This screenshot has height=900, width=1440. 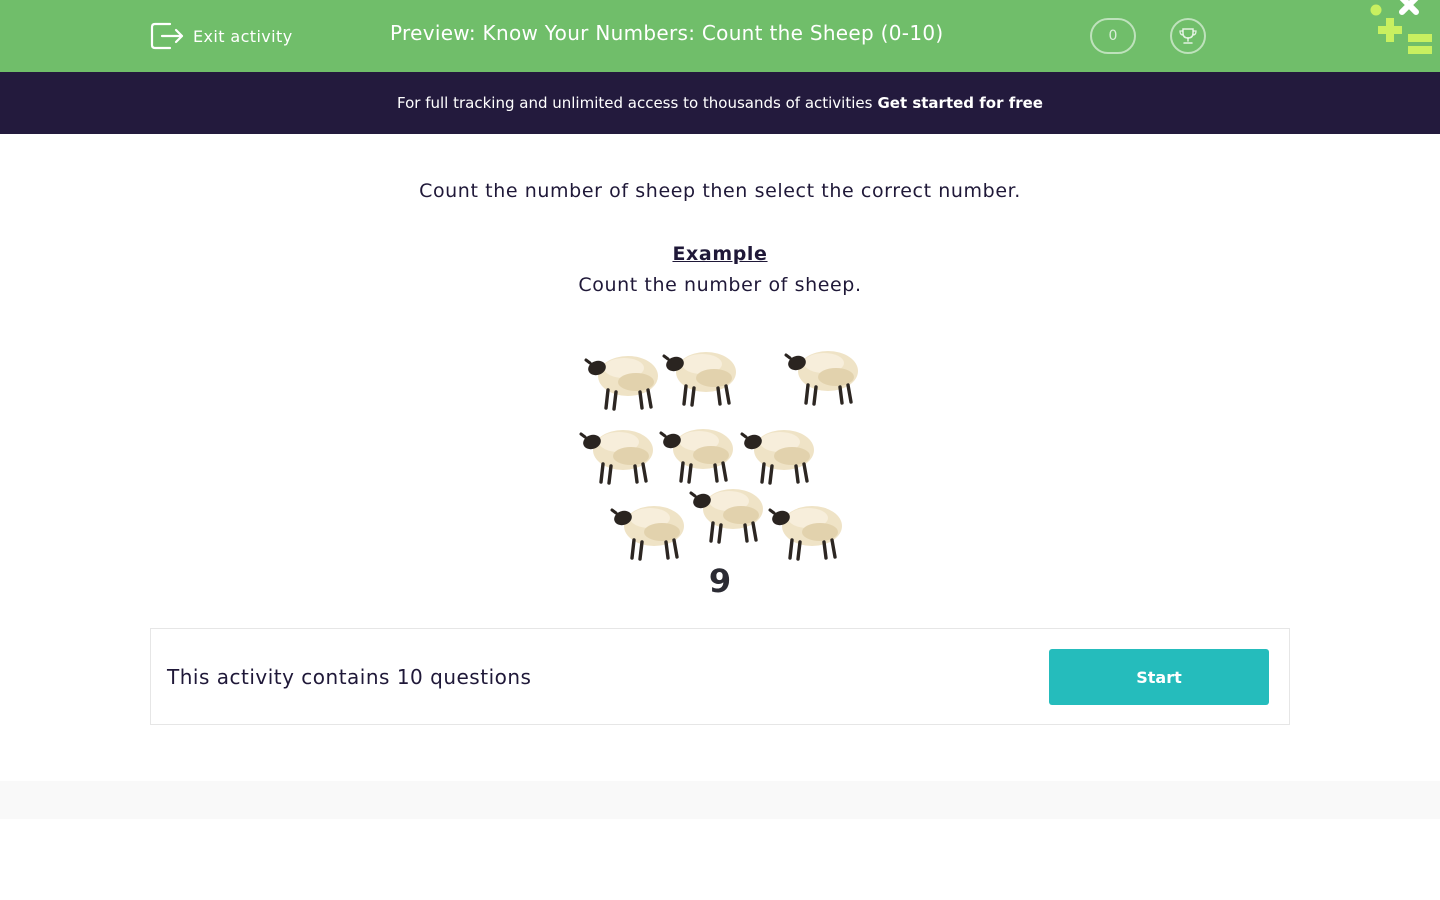 What do you see at coordinates (243, 36) in the screenshot?
I see `exit-activity-label: Exit activity` at bounding box center [243, 36].